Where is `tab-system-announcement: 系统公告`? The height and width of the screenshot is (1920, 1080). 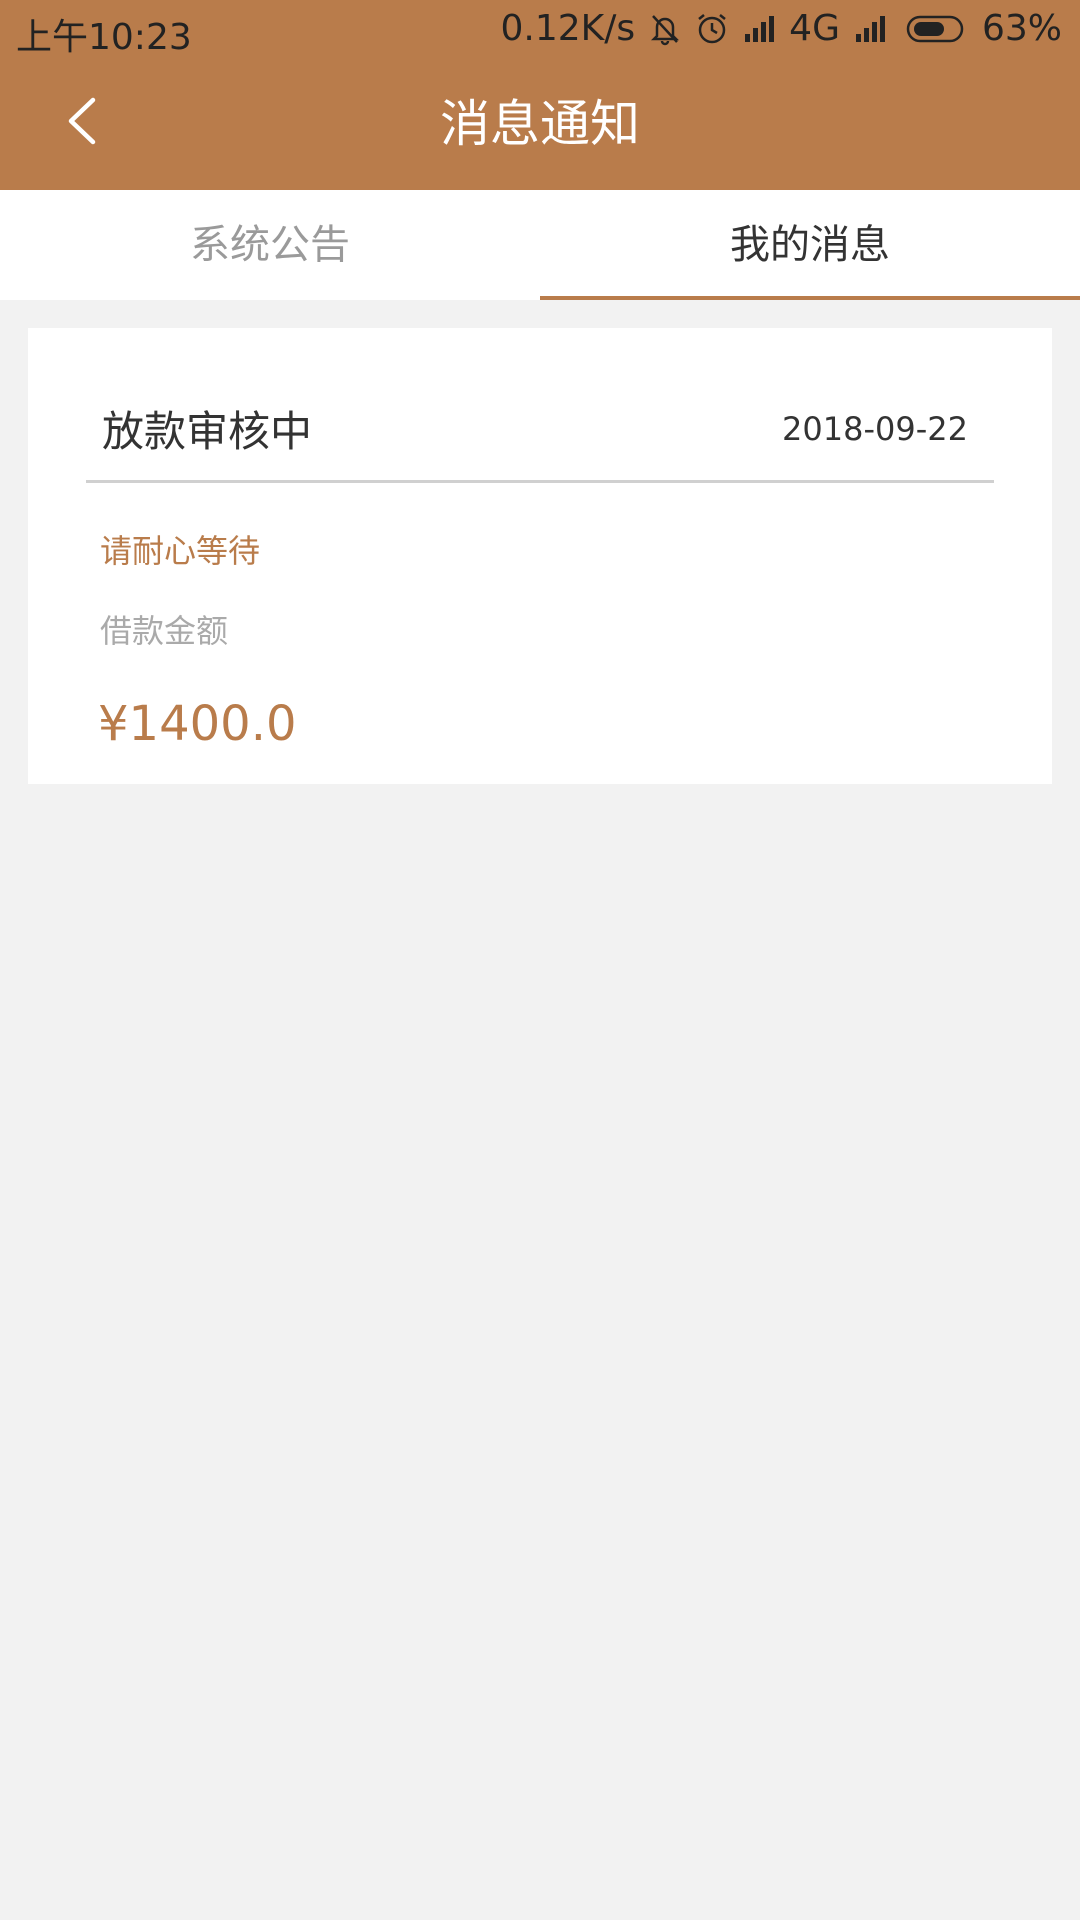
tab-system-announcement: 系统公告 is located at coordinates (270, 245).